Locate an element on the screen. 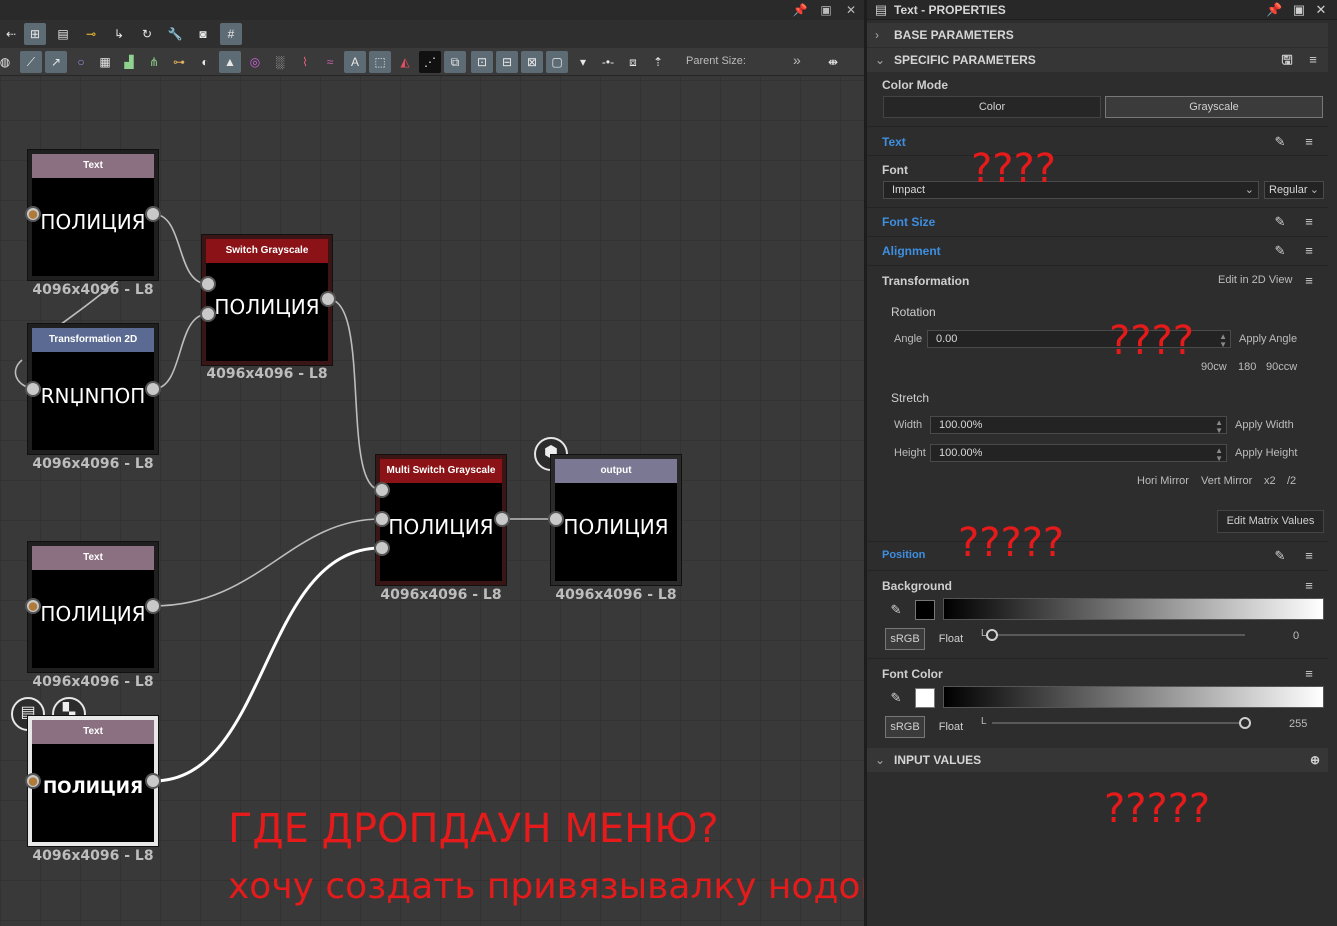 The image size is (1337, 926). font-color-slider-knob is located at coordinates (1245, 723).